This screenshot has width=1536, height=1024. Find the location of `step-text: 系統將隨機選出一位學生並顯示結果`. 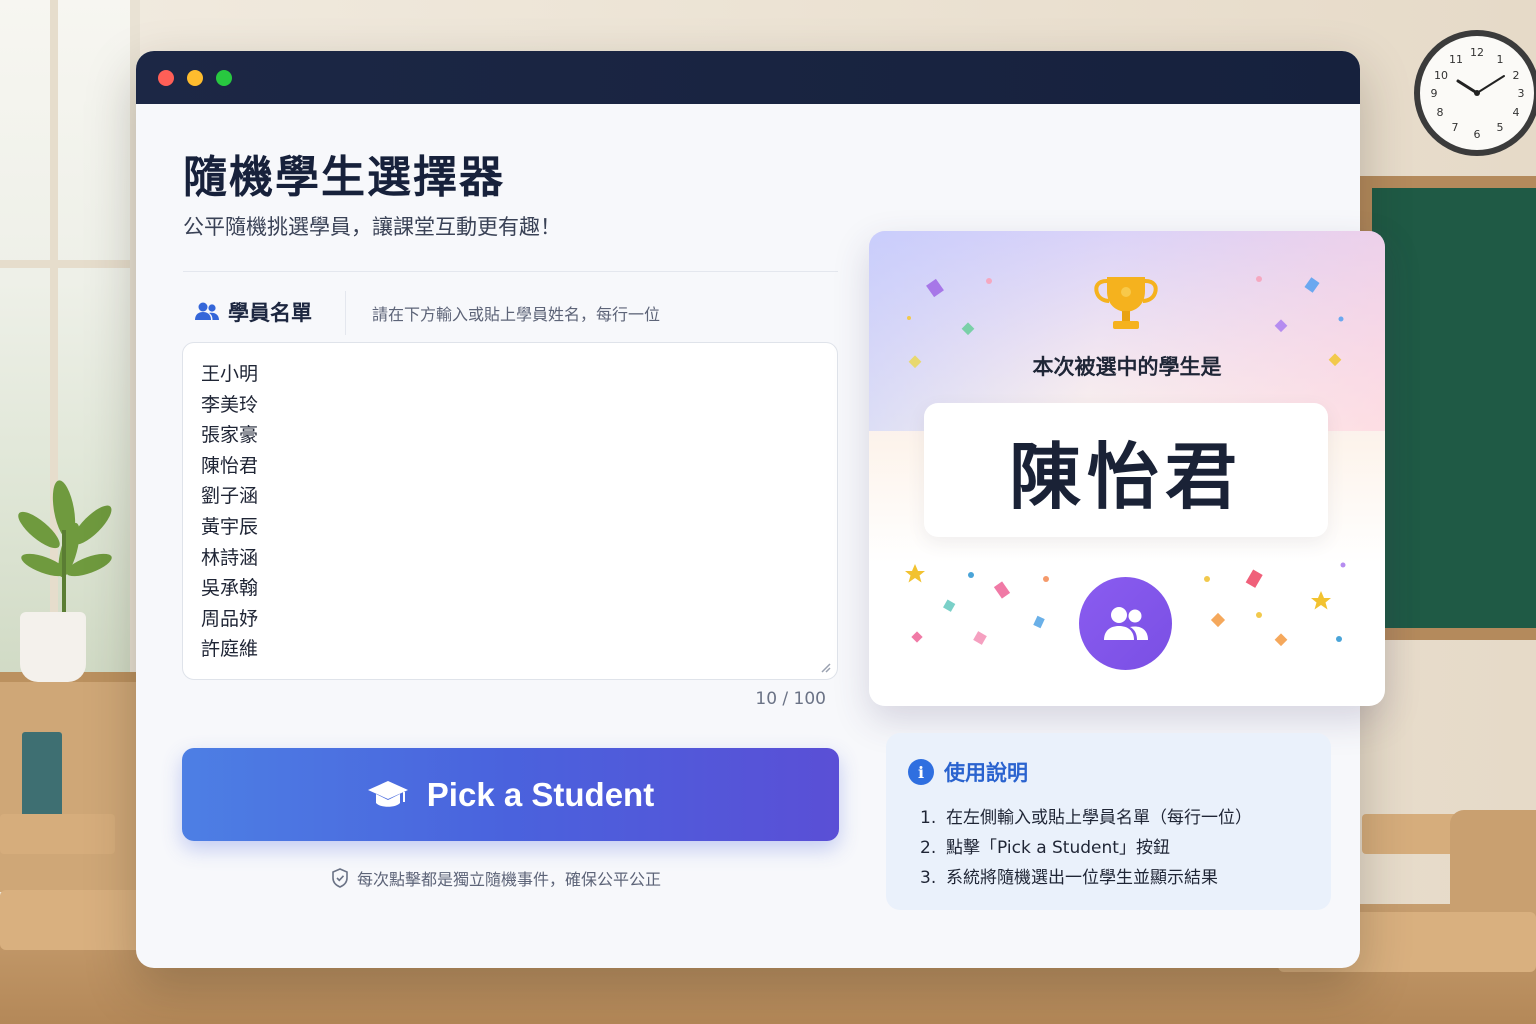

step-text: 系統將隨機選出一位學生並顯示結果 is located at coordinates (1082, 878).